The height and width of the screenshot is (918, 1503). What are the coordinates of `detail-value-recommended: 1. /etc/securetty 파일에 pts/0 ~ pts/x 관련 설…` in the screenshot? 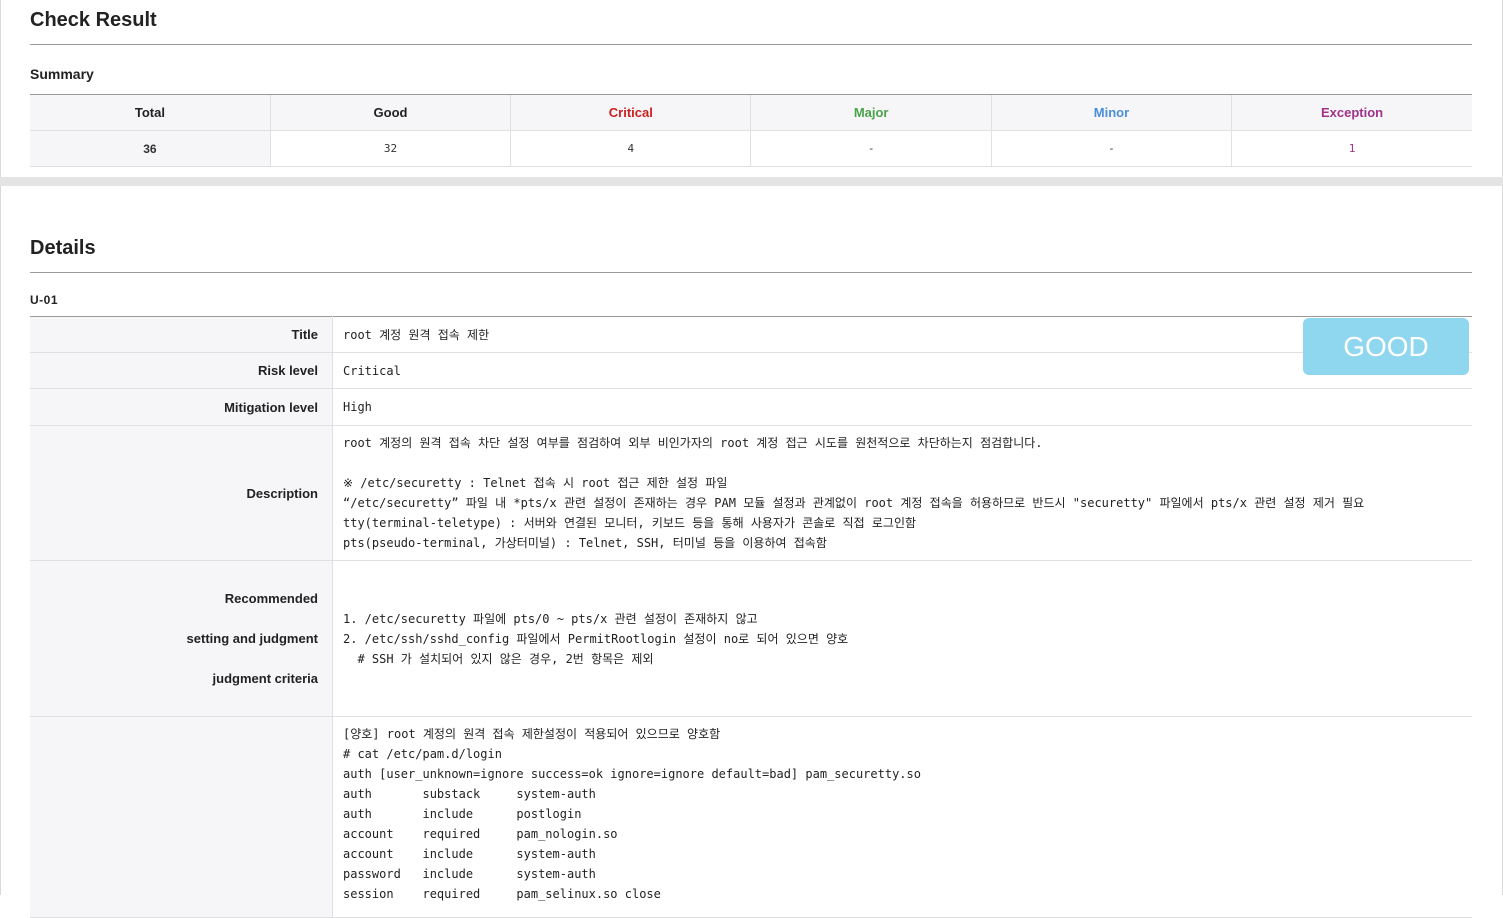 It's located at (902, 638).